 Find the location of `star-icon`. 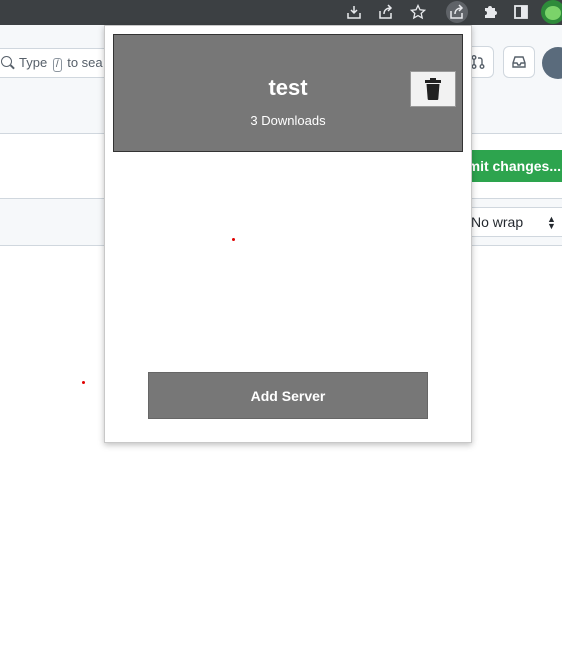

star-icon is located at coordinates (418, 12).